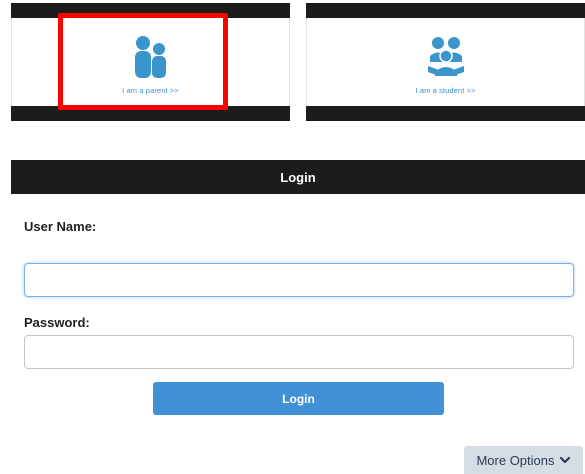 The height and width of the screenshot is (474, 585). What do you see at coordinates (60, 226) in the screenshot?
I see `username-label: User Name:` at bounding box center [60, 226].